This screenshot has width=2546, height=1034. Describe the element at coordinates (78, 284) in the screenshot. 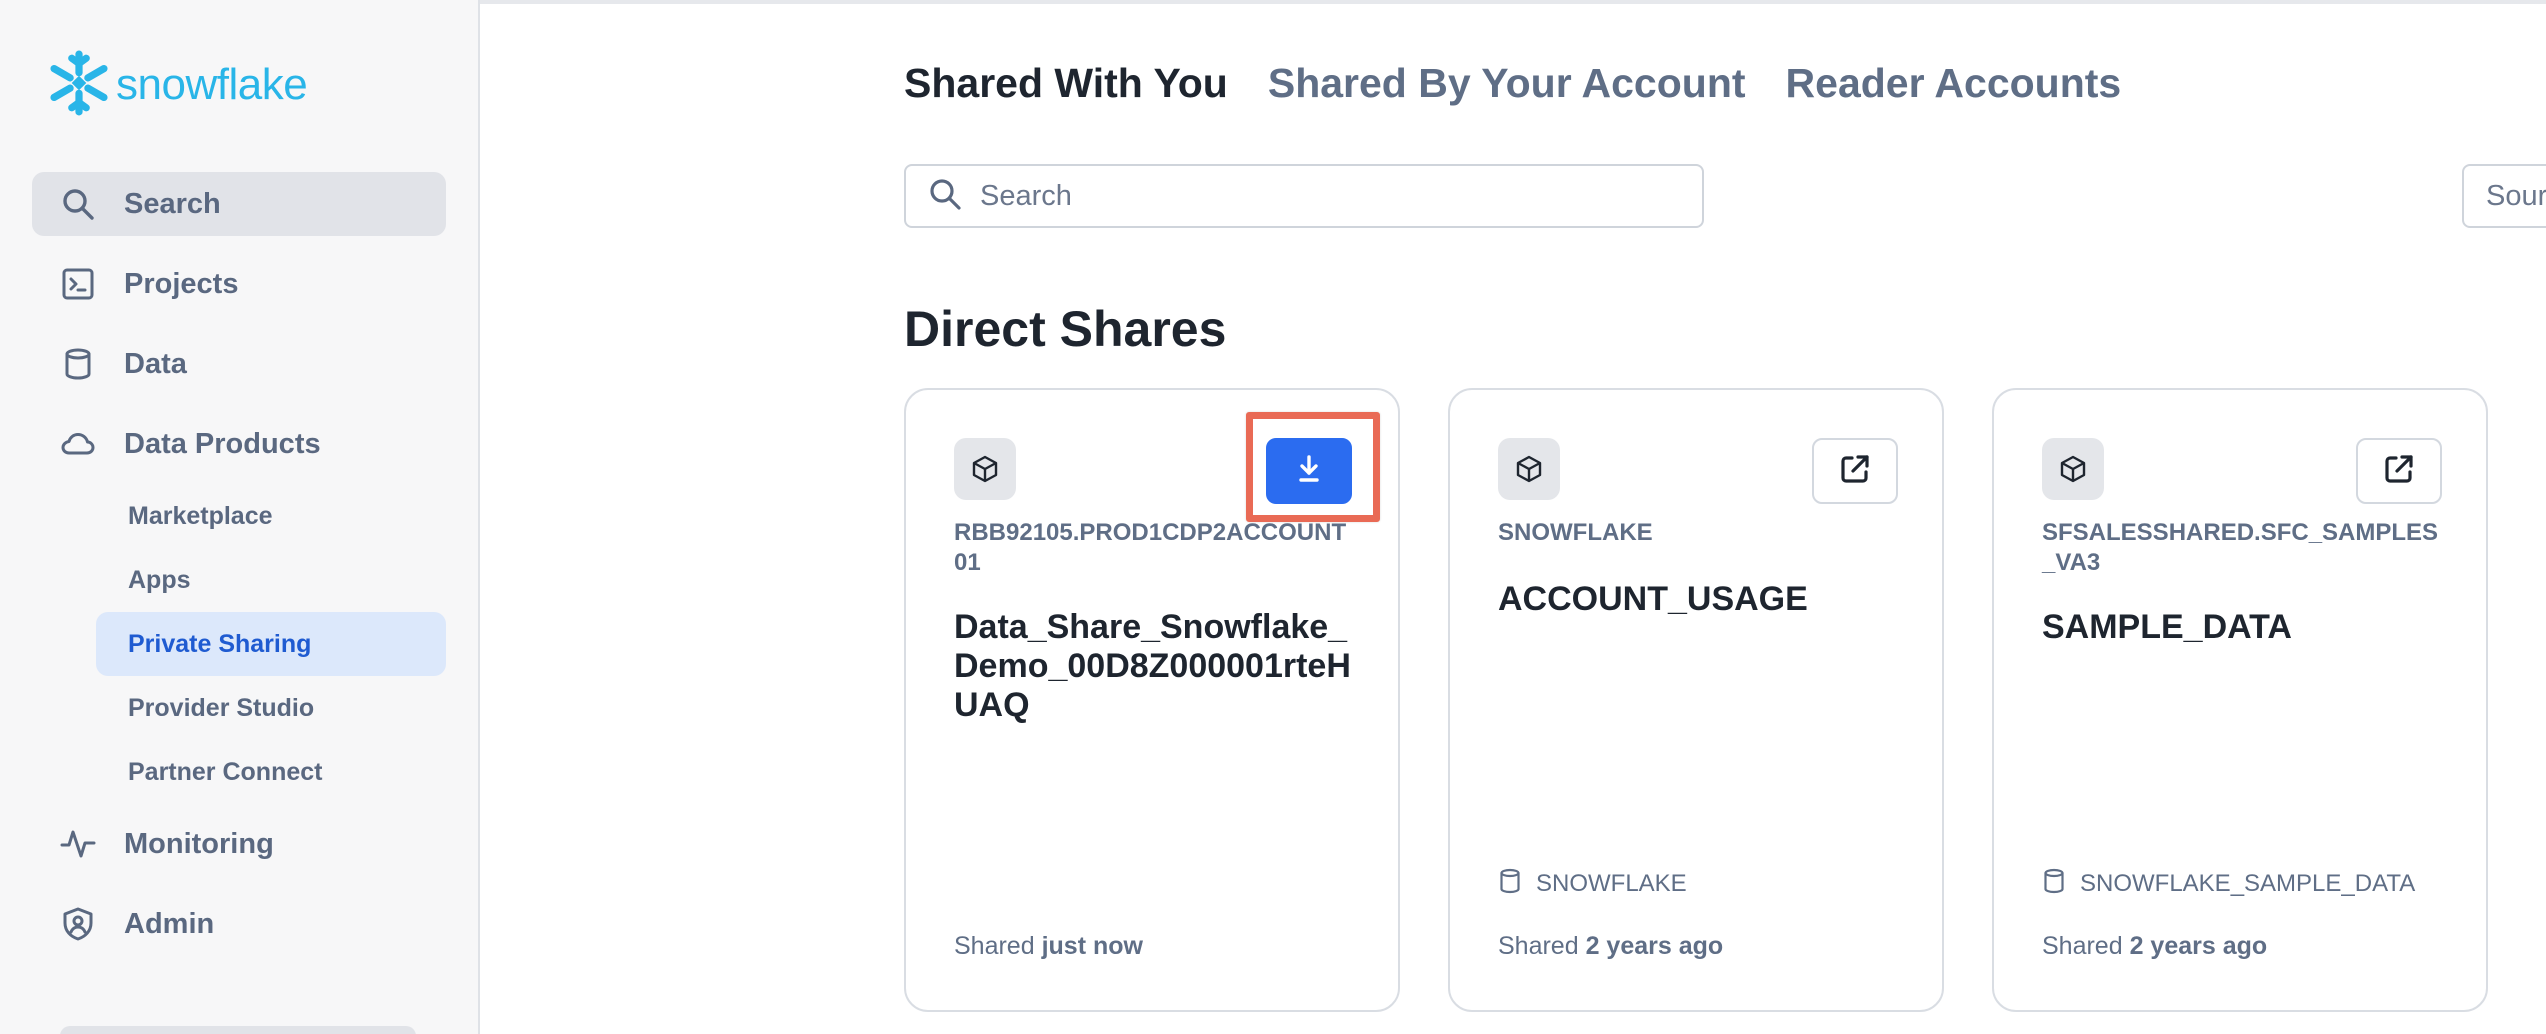

I see `terminal-icon` at that location.